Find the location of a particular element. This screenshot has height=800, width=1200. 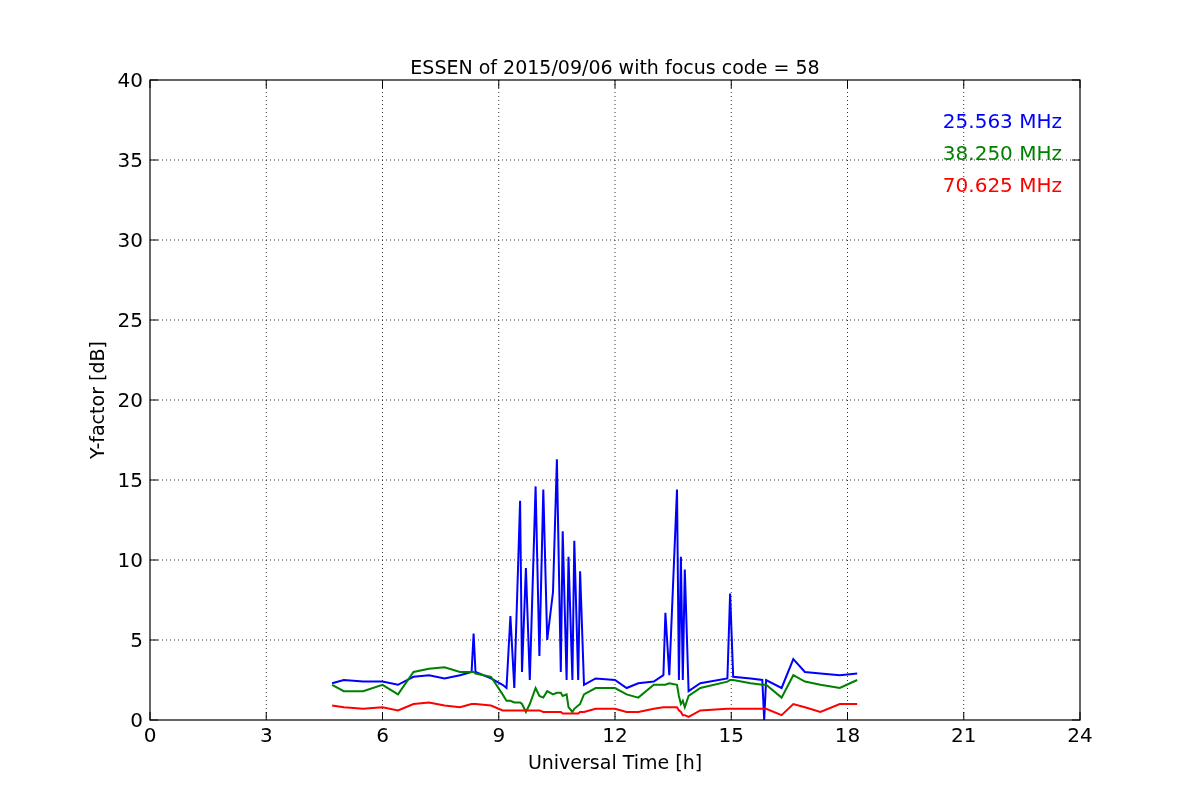

y-tick-label: 40 is located at coordinates (130, 80).